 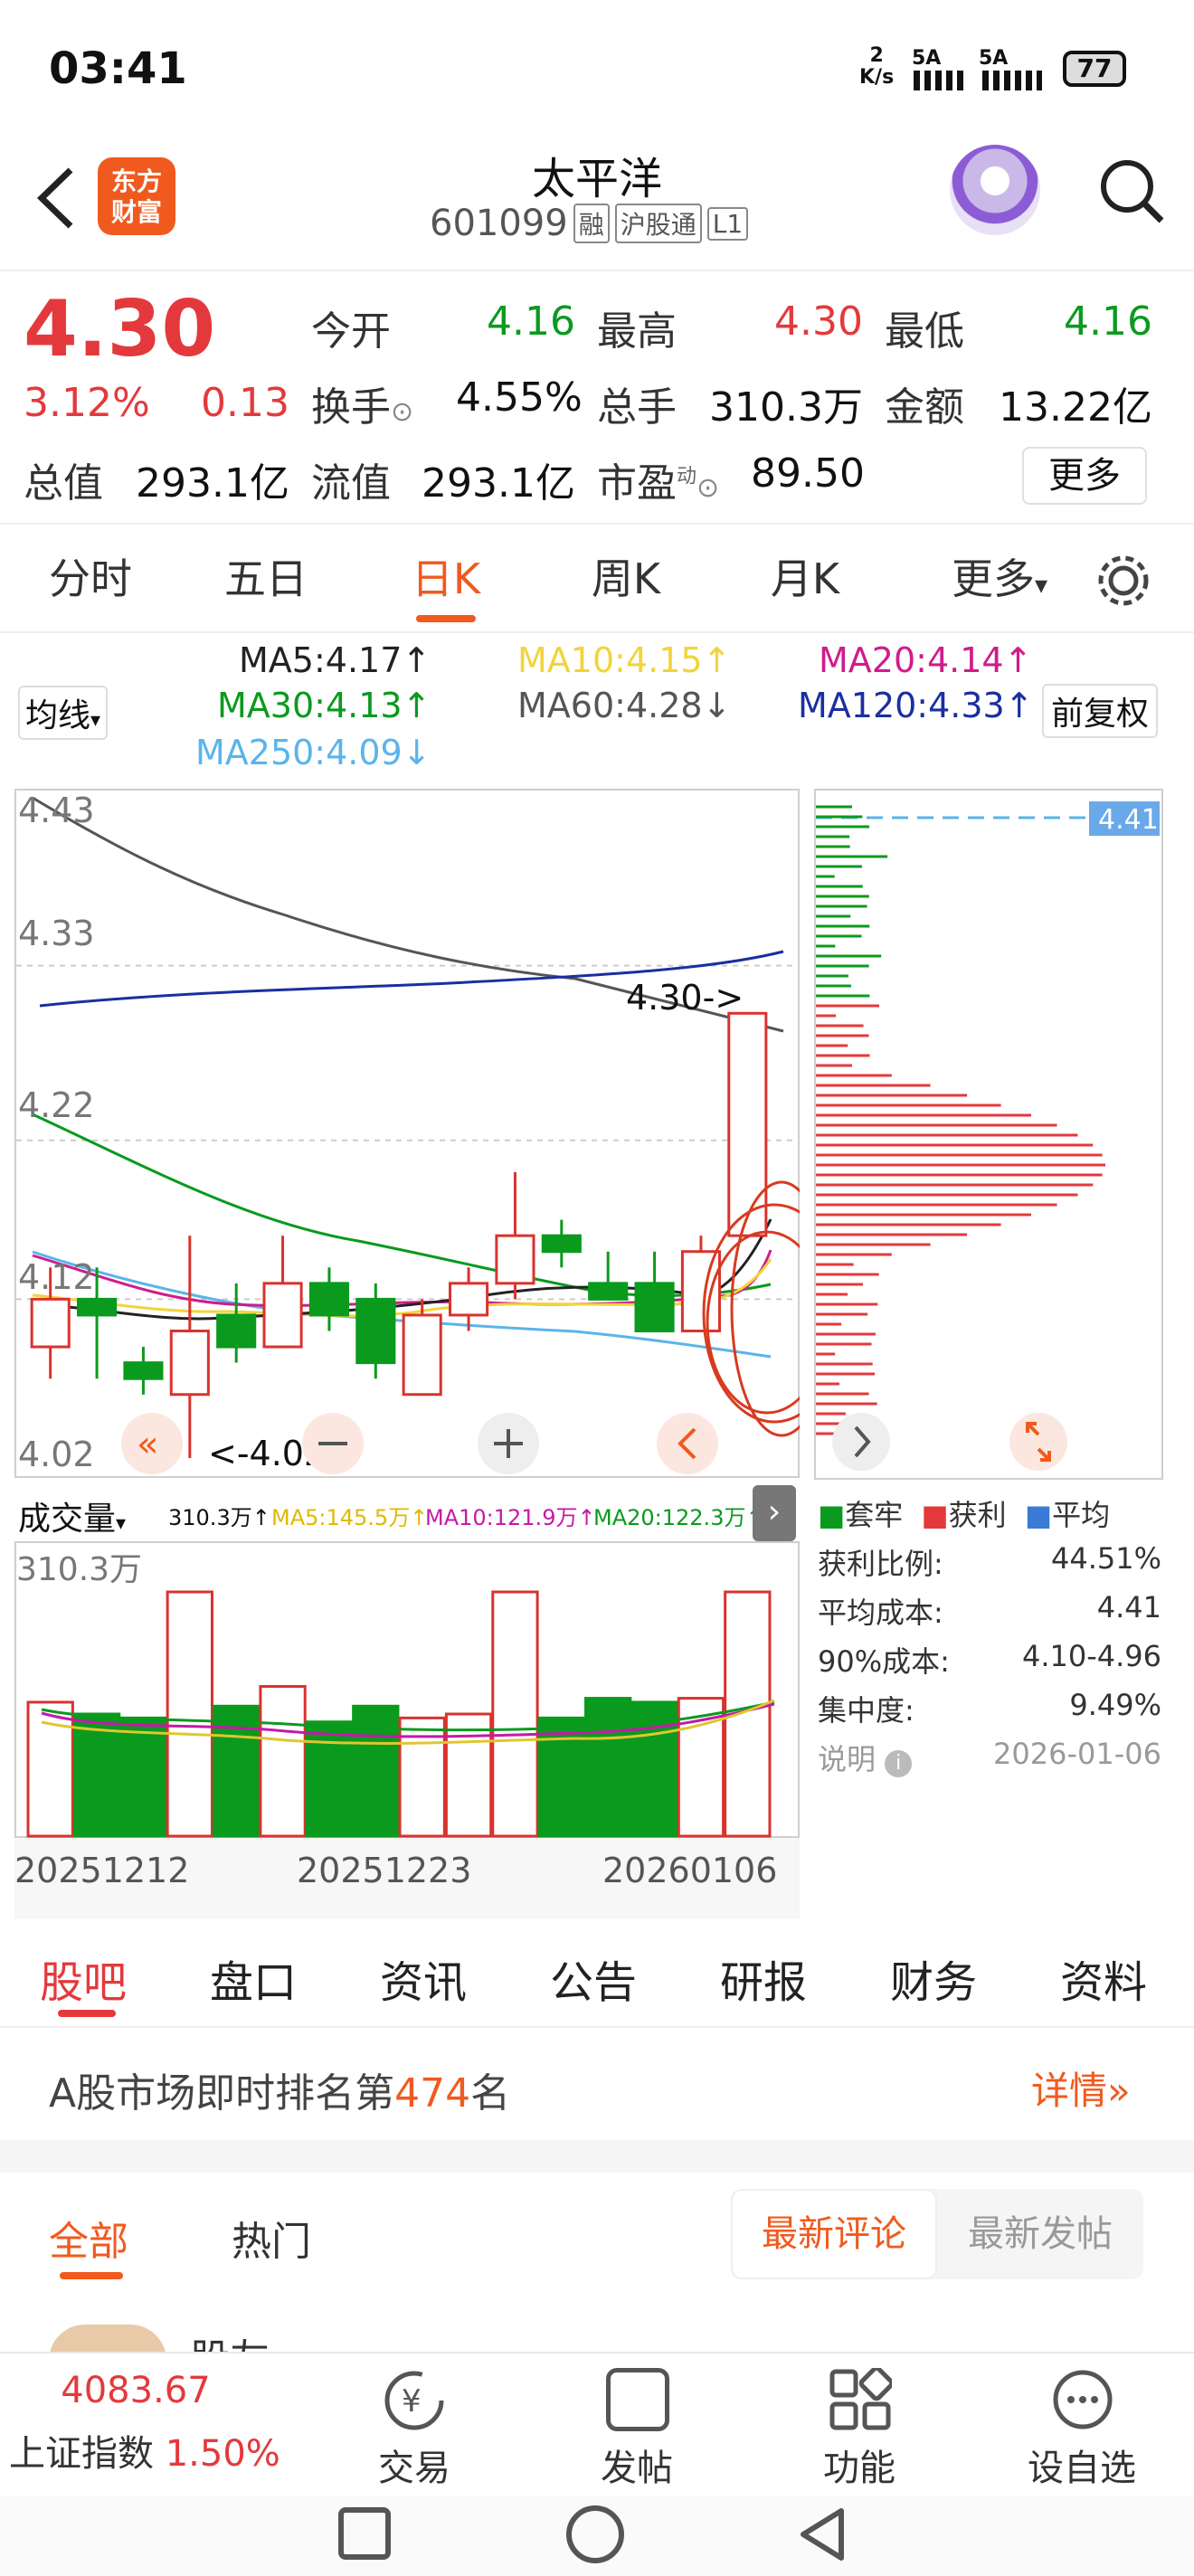 What do you see at coordinates (144, 2454) in the screenshot?
I see `index-name-row: 上证指数 1.50%` at bounding box center [144, 2454].